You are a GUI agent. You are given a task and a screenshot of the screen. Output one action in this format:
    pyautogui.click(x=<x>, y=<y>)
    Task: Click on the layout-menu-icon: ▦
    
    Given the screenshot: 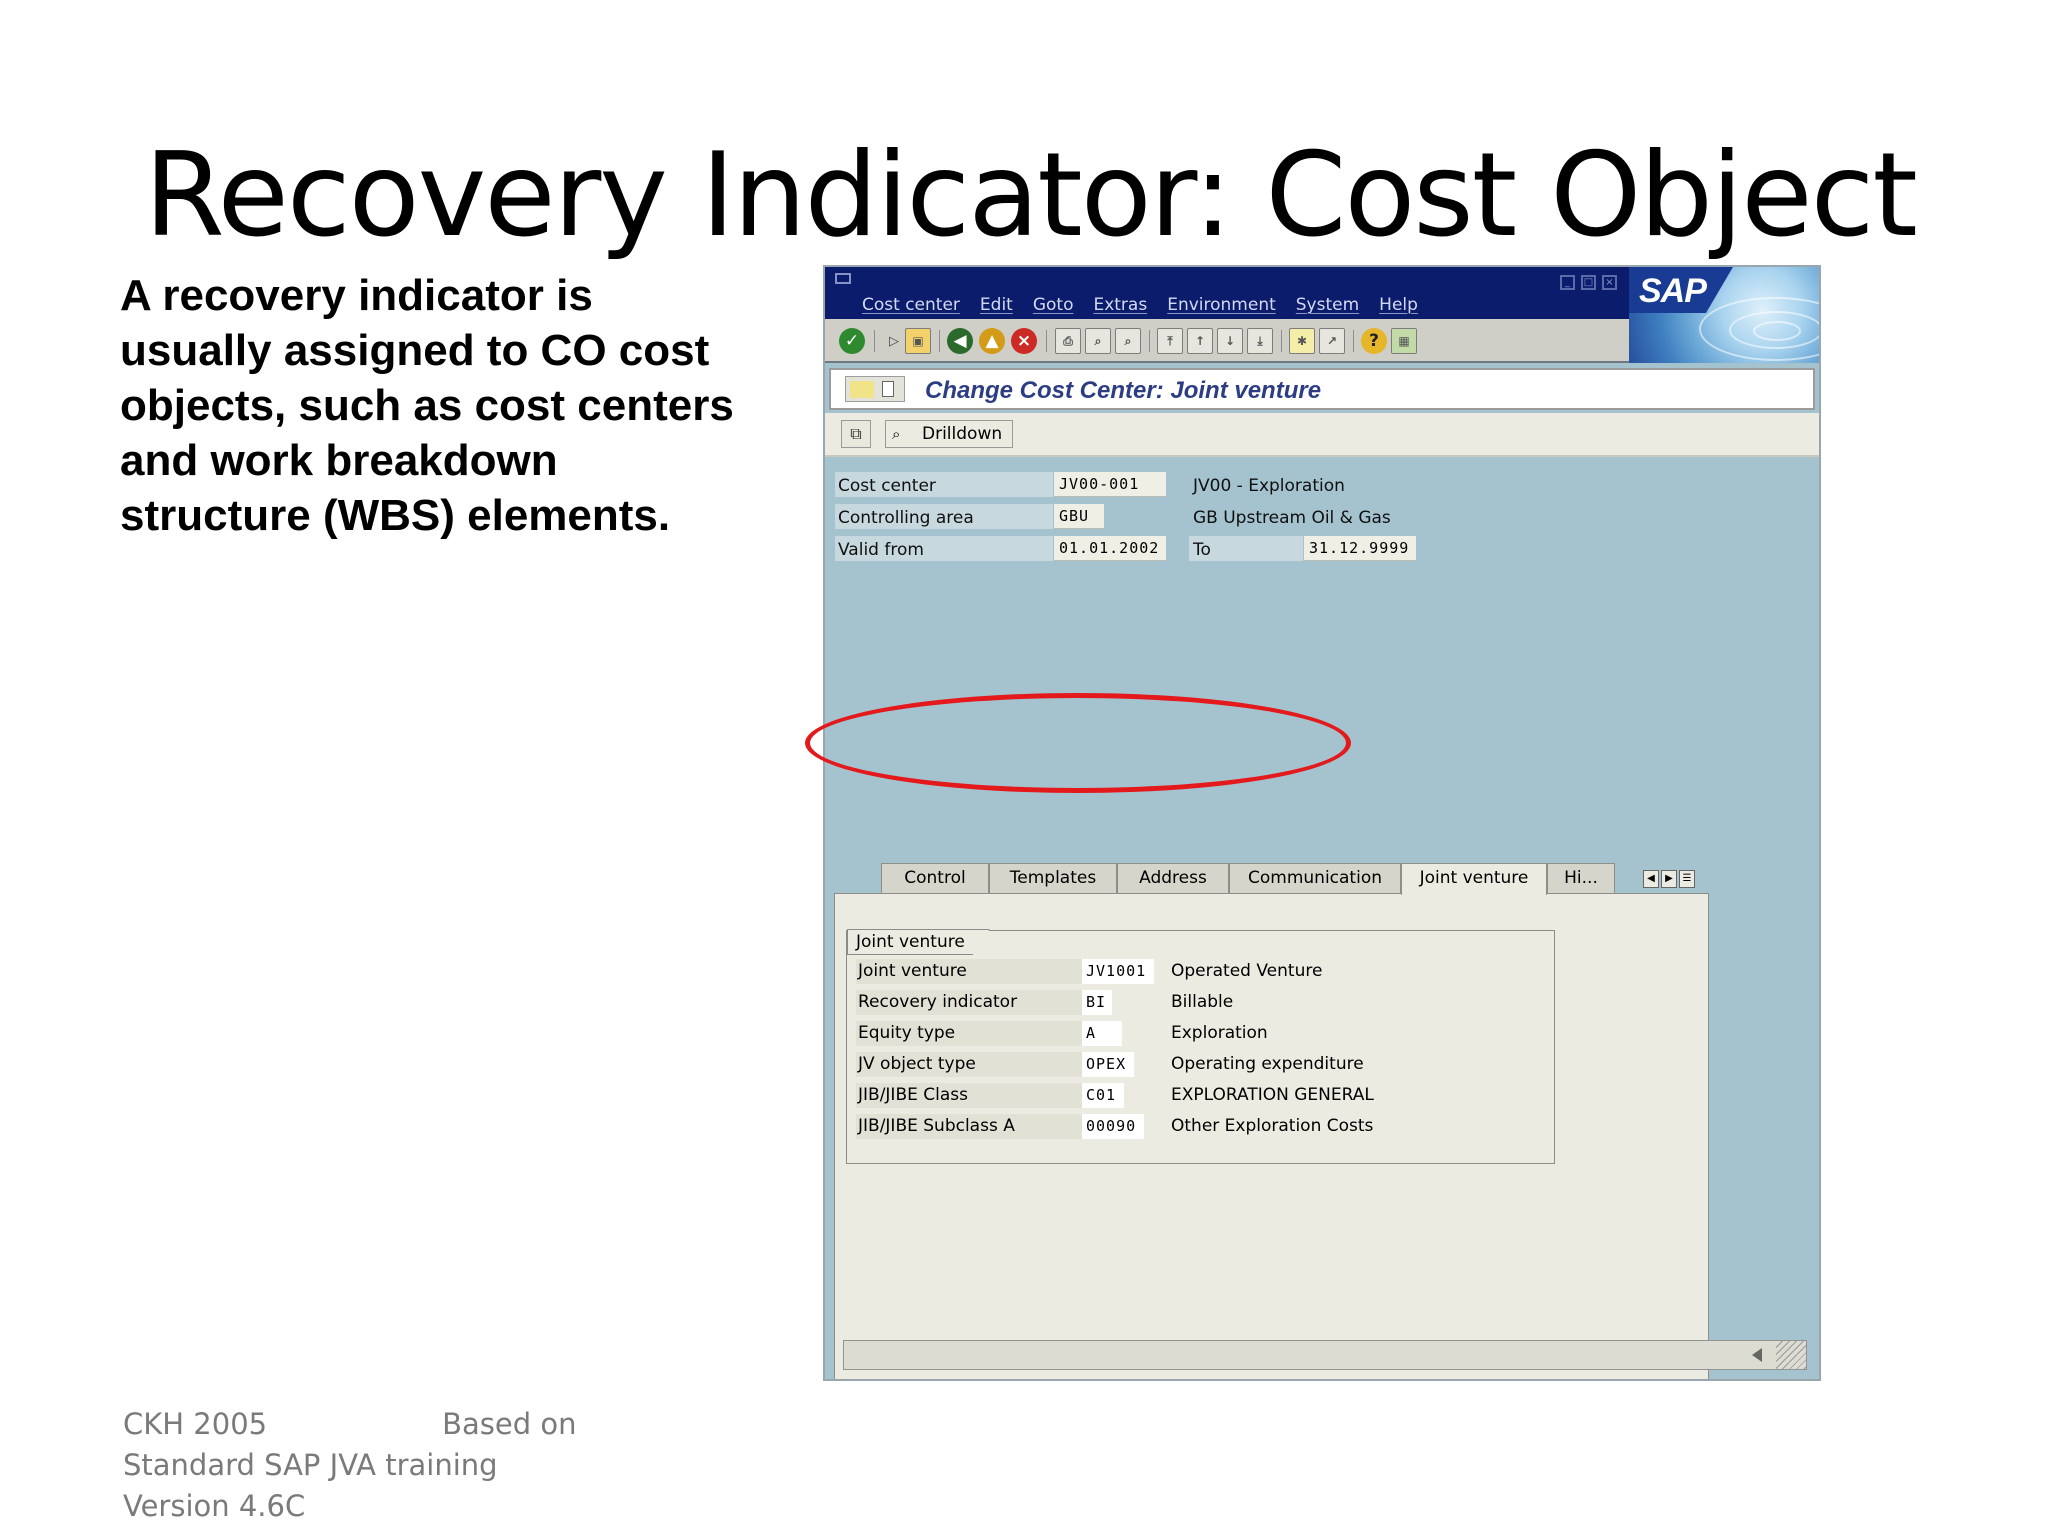 What is the action you would take?
    pyautogui.click(x=1404, y=341)
    